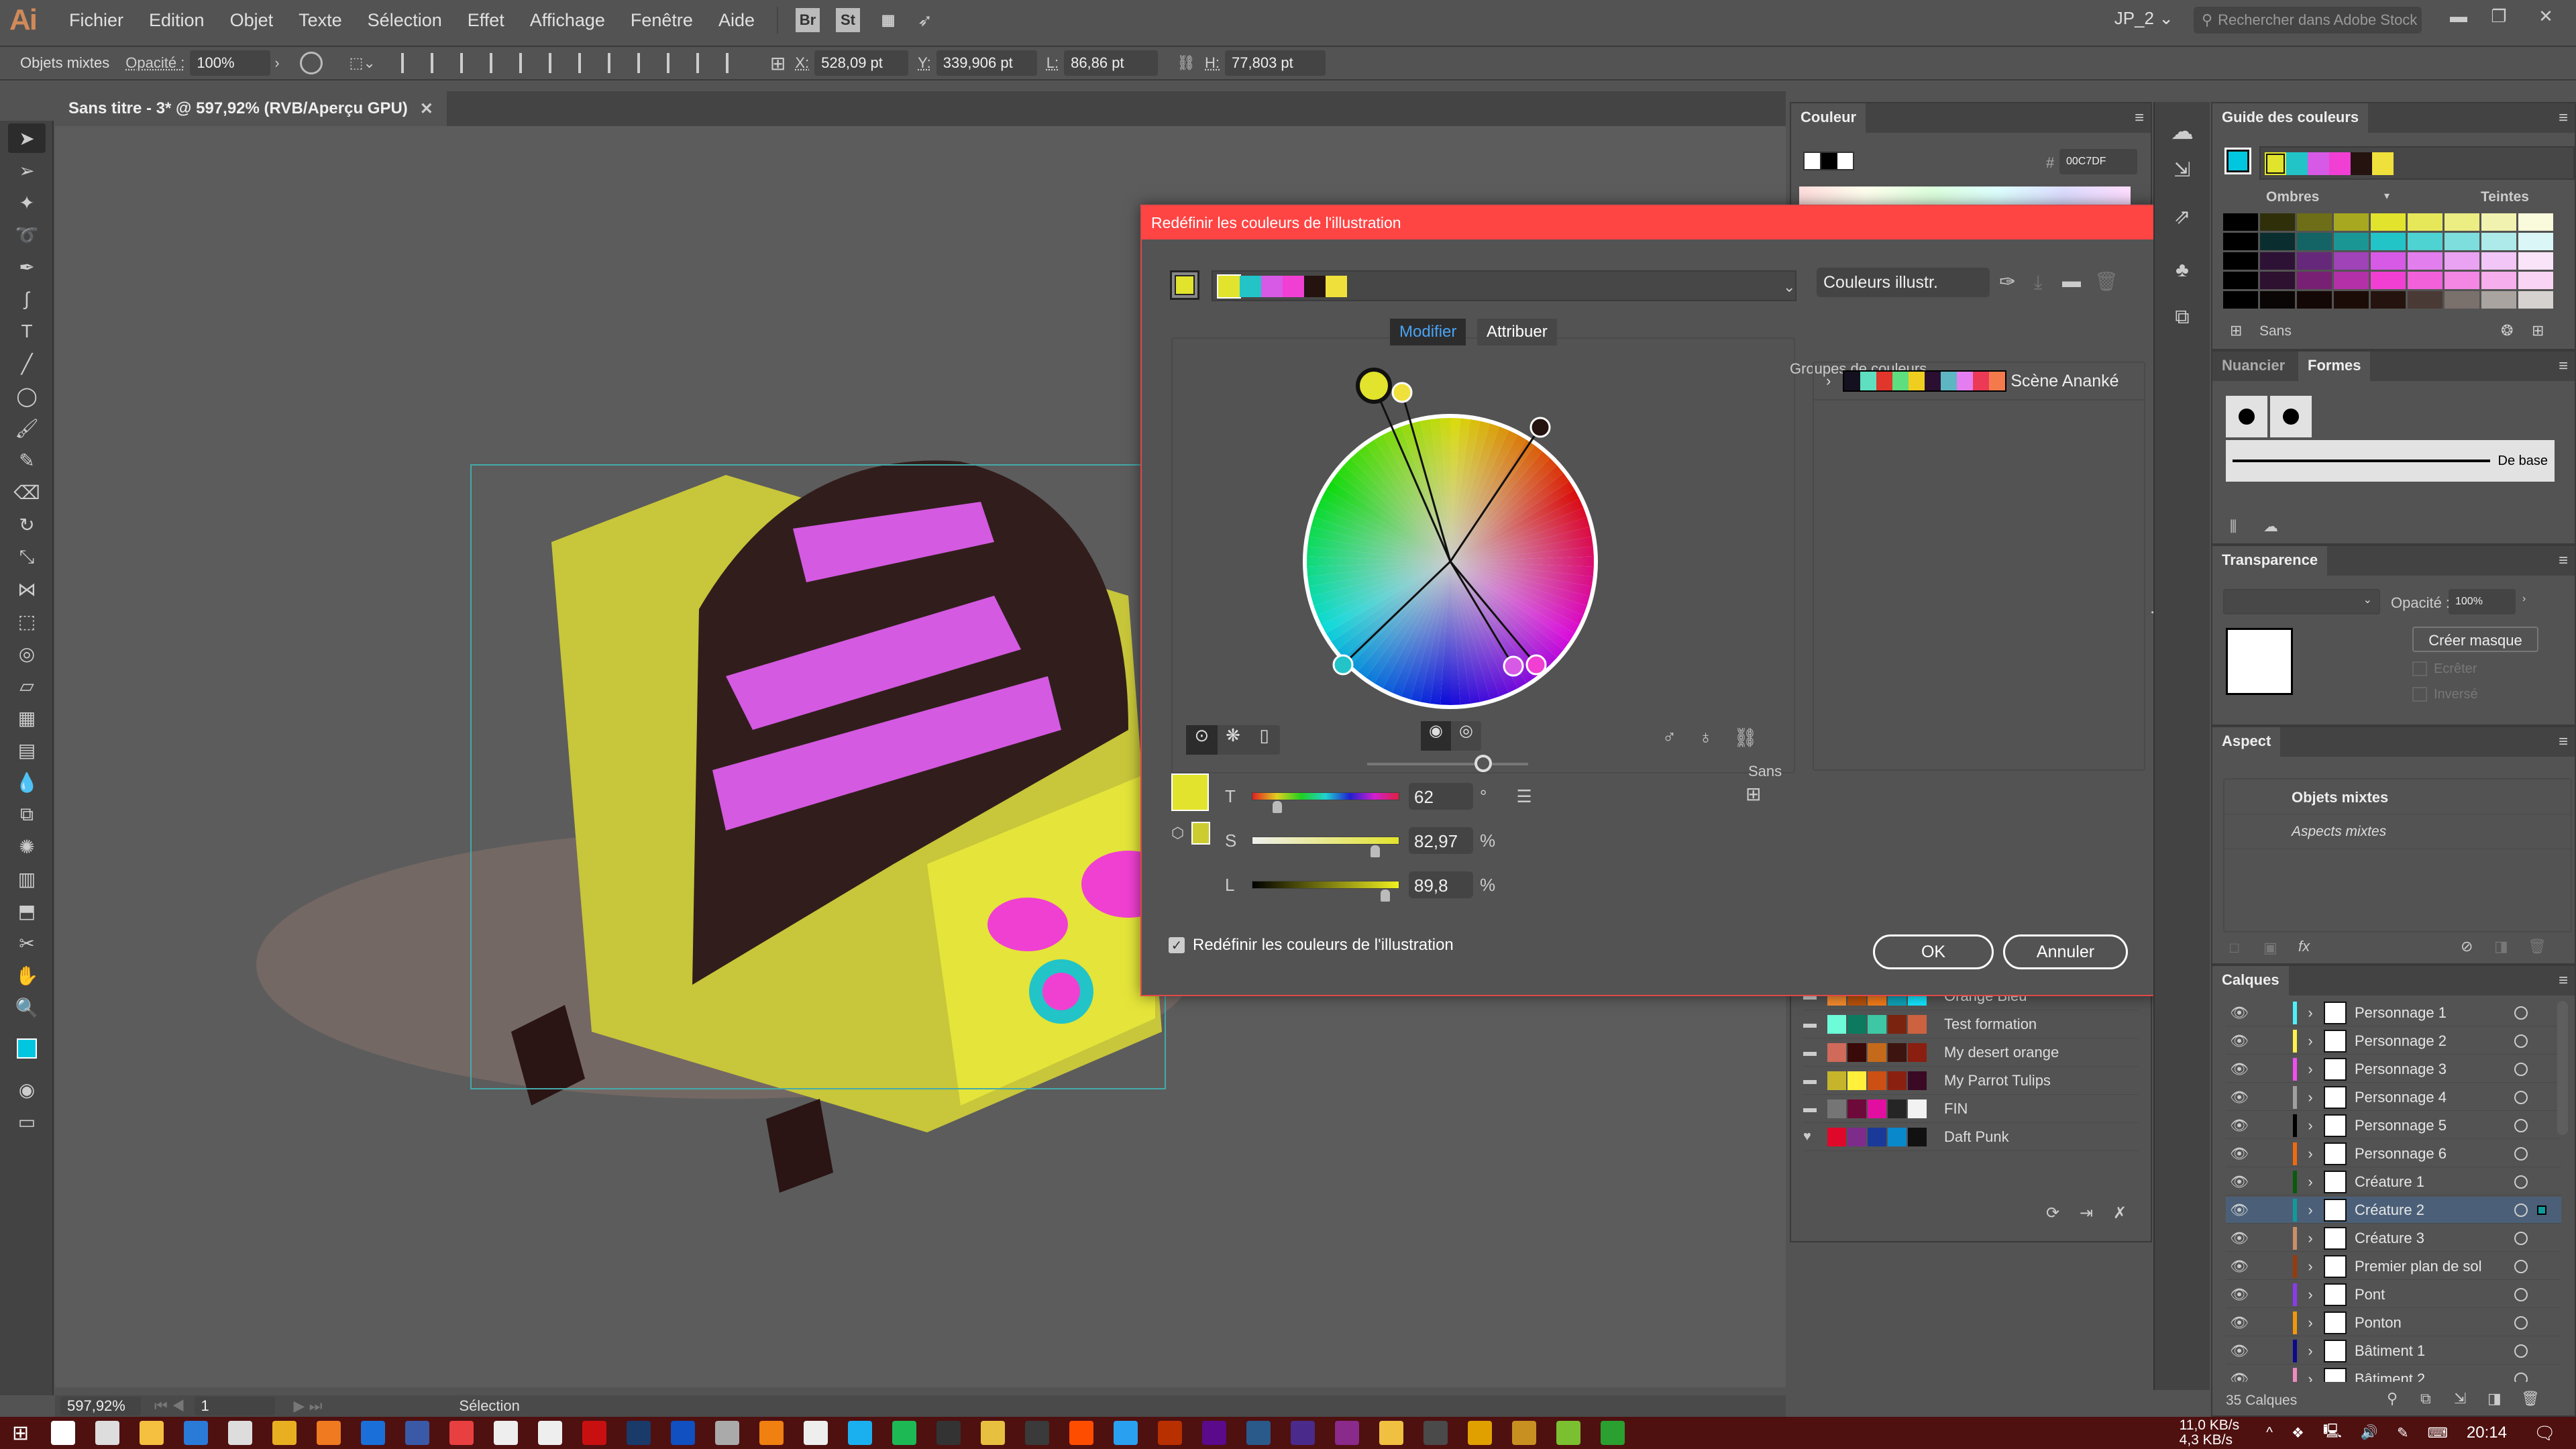  Describe the element at coordinates (2290, 118) in the screenshot. I see `color-guide-title: Guide des couleurs` at that location.